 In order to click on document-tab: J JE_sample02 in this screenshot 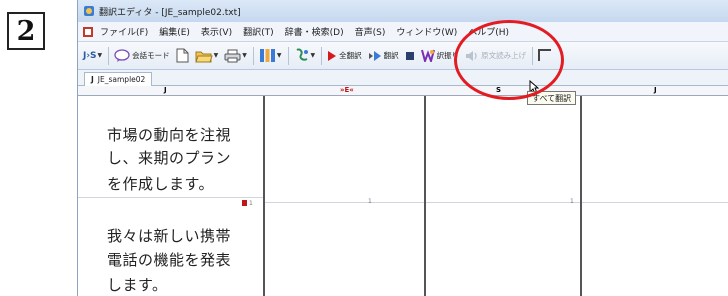, I will do `click(118, 79)`.